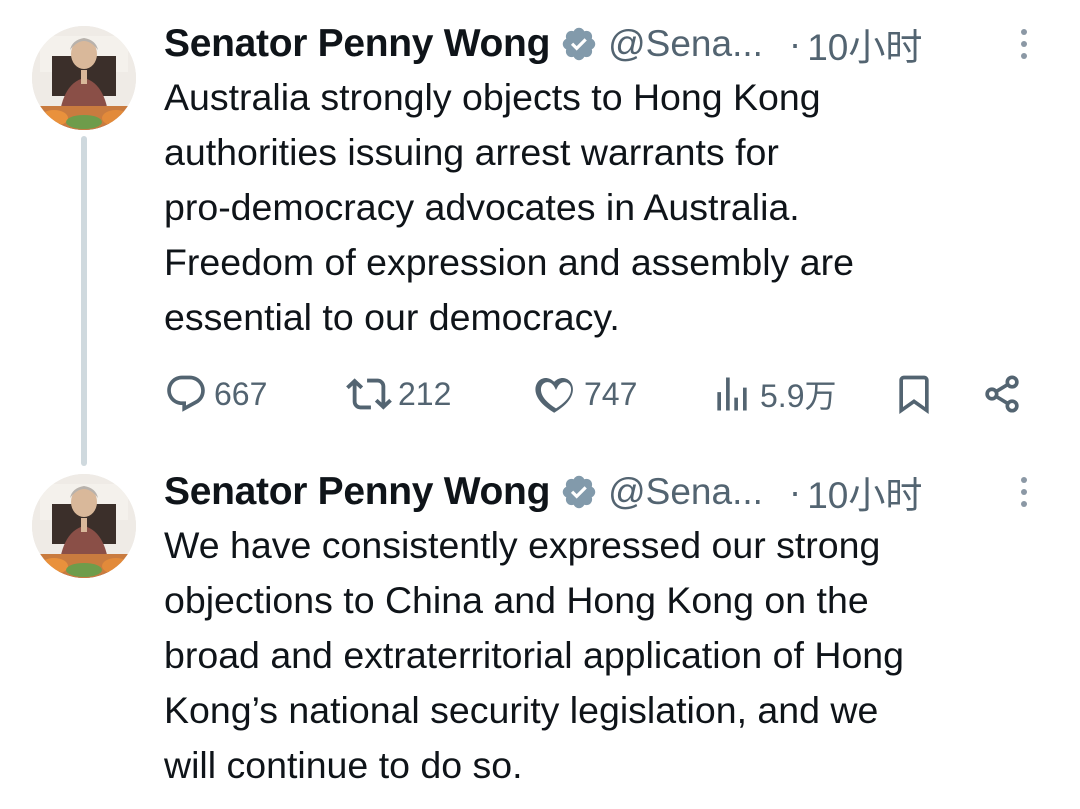 The height and width of the screenshot is (809, 1080). I want to click on repost-icon, so click(369, 394).